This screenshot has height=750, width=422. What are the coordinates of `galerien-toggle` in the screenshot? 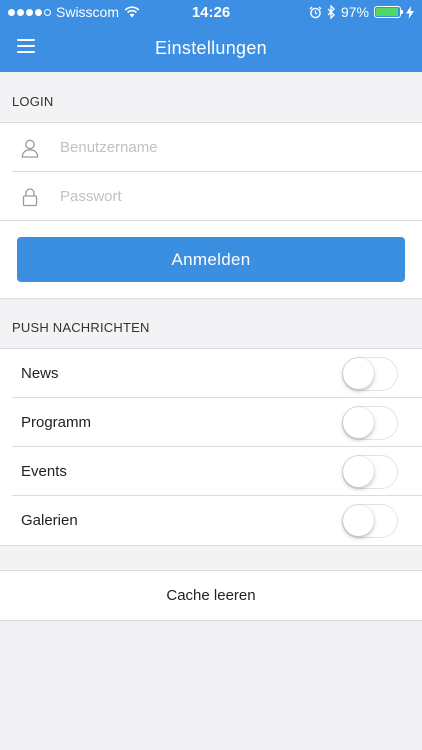 It's located at (370, 520).